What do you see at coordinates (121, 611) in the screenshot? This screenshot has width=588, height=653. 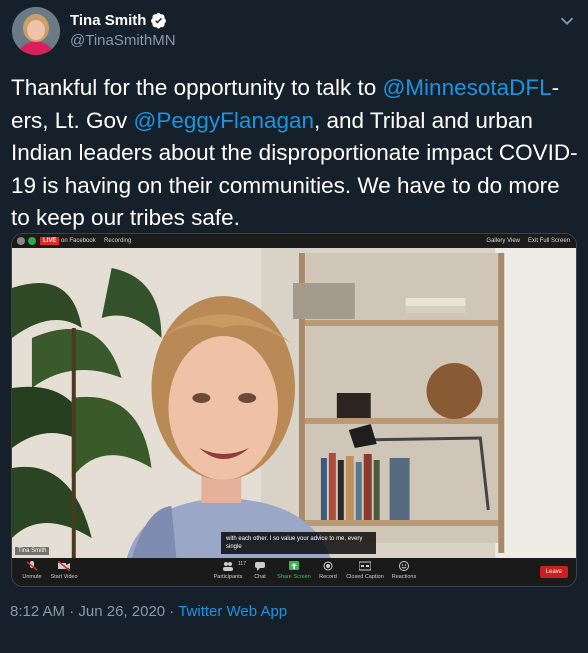 I see `tweet-date: Jun 26, 2020` at bounding box center [121, 611].